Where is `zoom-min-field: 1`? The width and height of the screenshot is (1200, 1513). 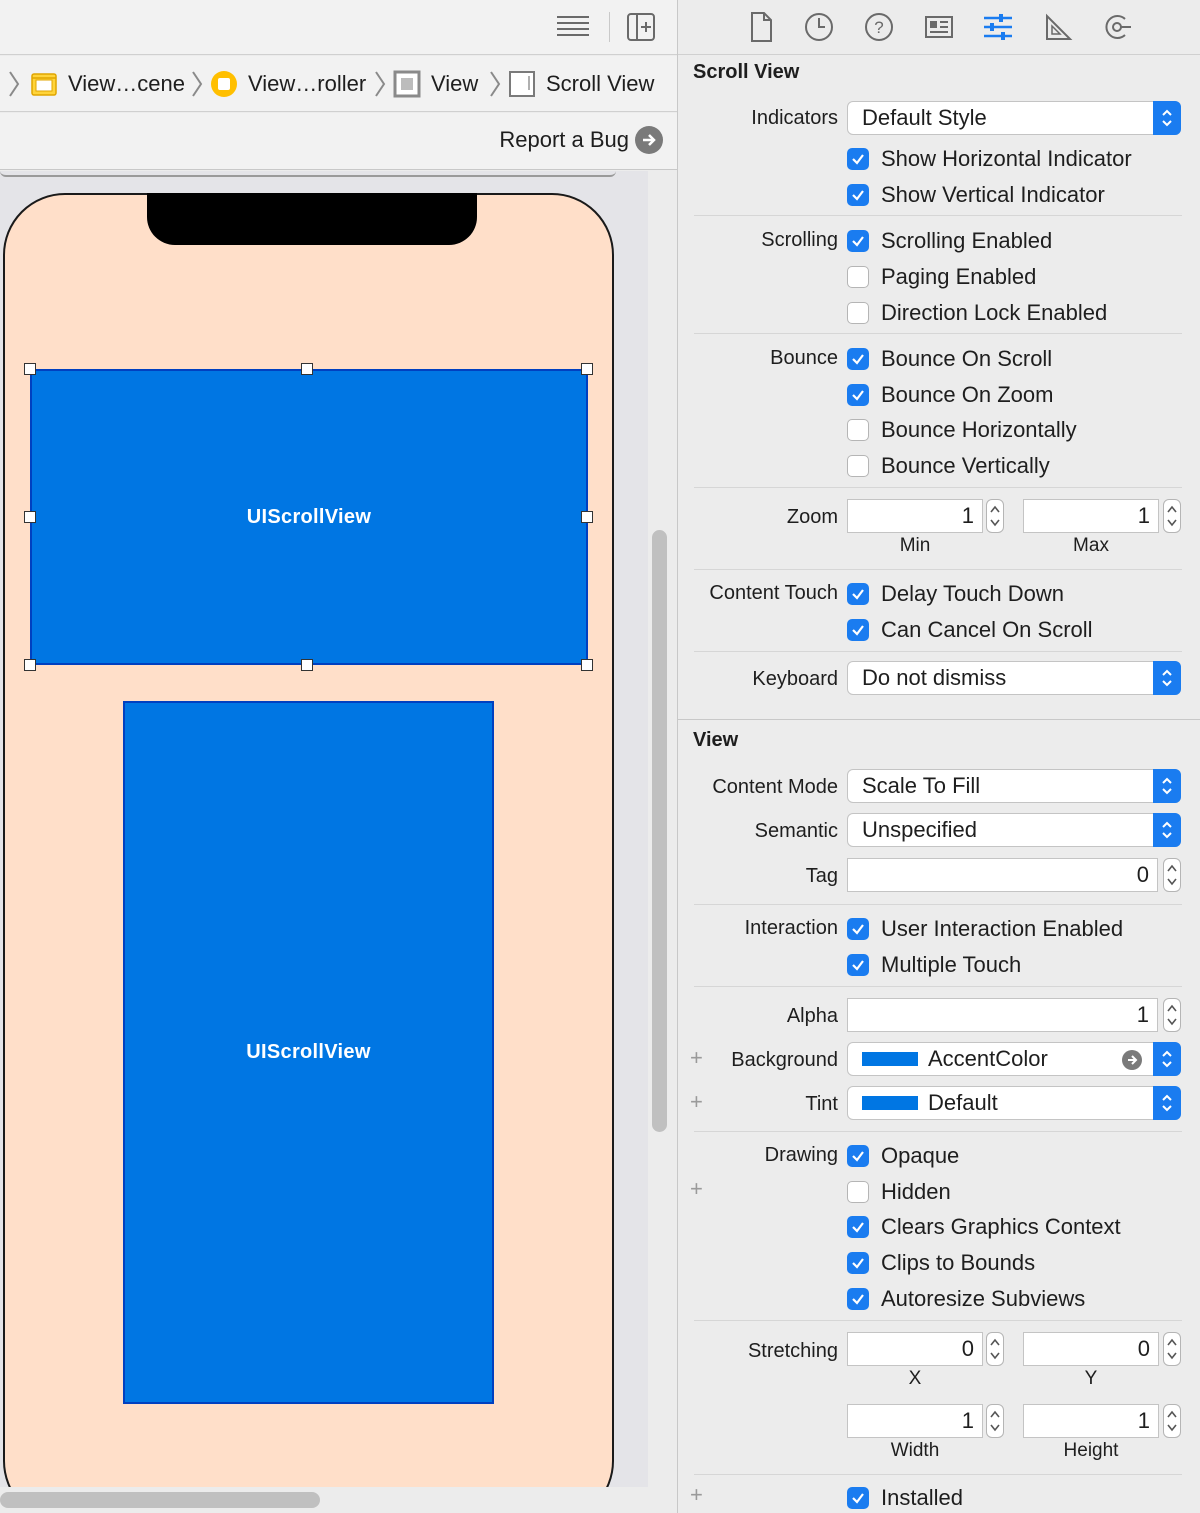 zoom-min-field: 1 is located at coordinates (915, 516).